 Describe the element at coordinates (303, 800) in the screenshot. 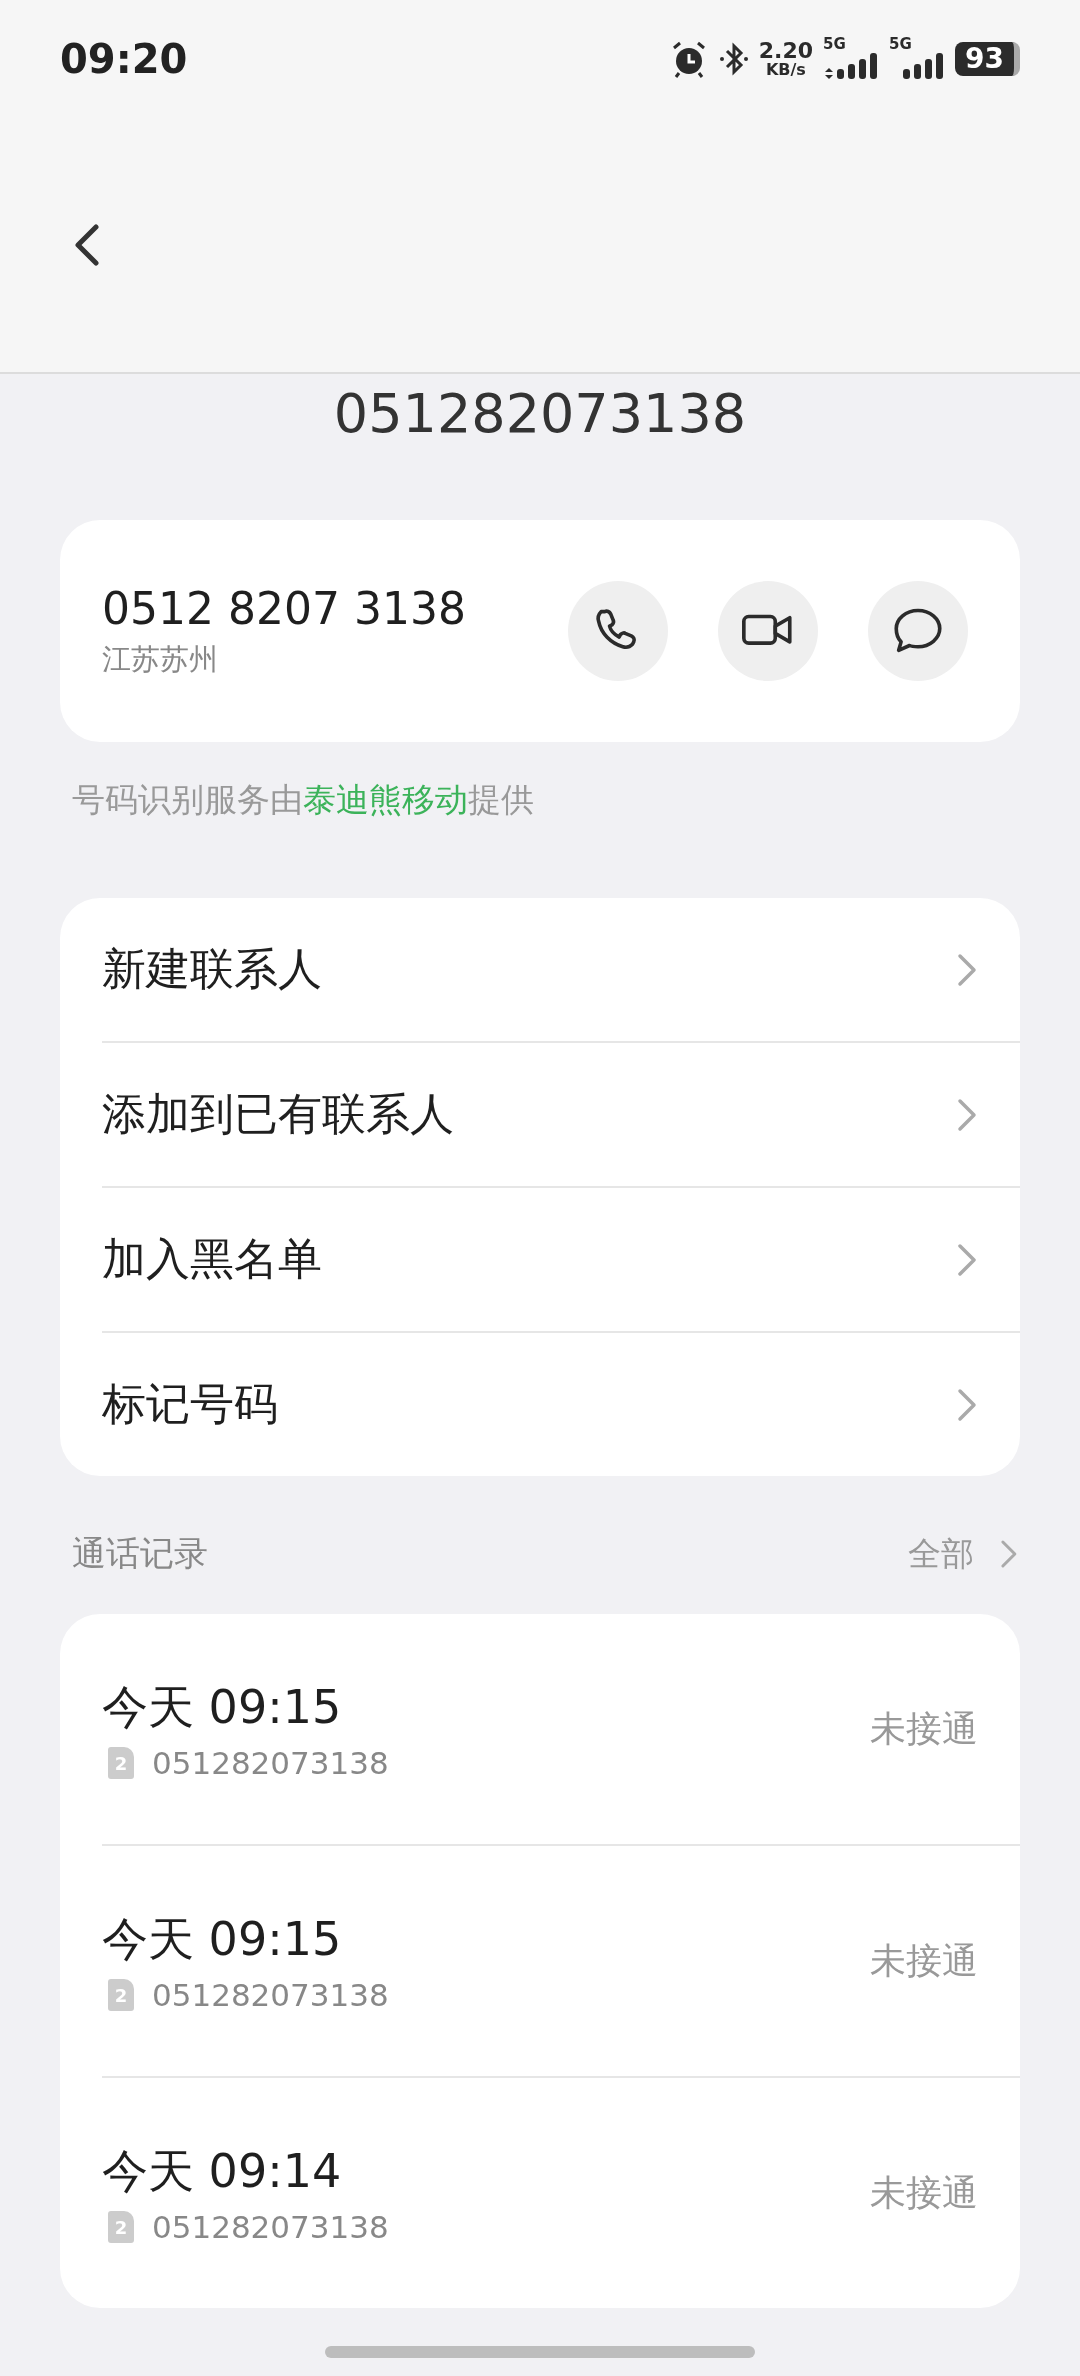

I see `attribution-text: 号码识别服务由泰迪熊移动提供` at that location.